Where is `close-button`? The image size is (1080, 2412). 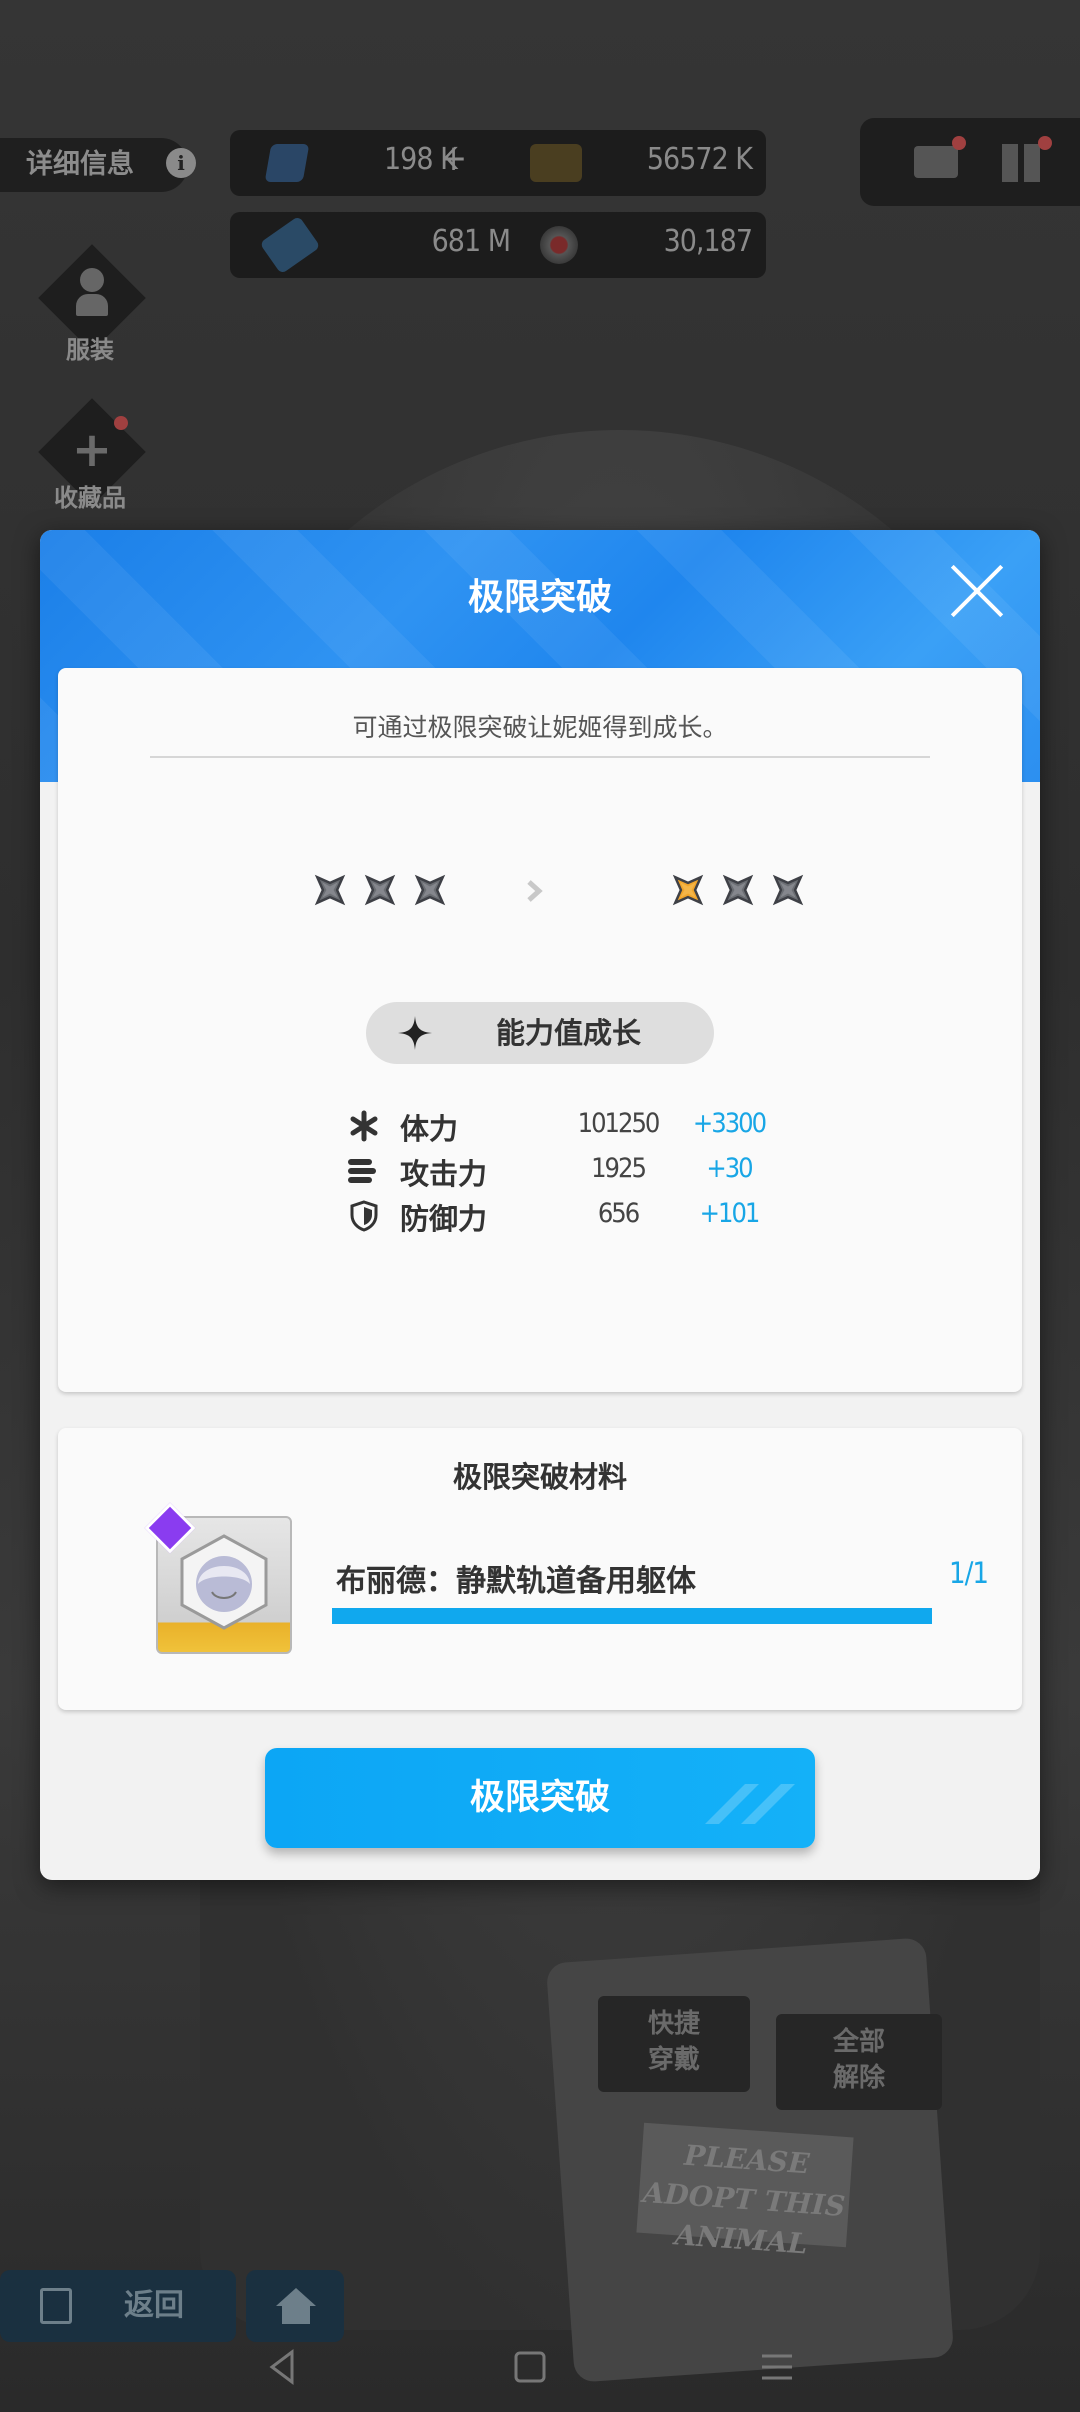
close-button is located at coordinates (977, 591).